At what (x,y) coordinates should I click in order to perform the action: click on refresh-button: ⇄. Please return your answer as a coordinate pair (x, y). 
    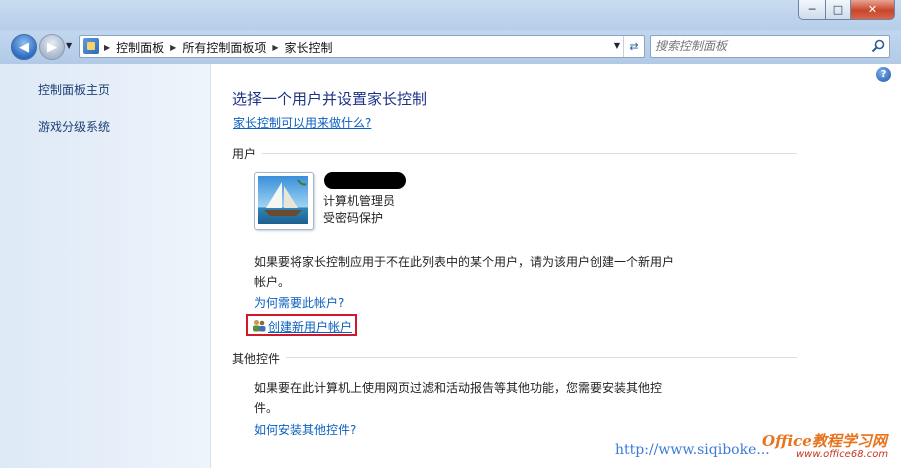
    Looking at the image, I should click on (633, 46).